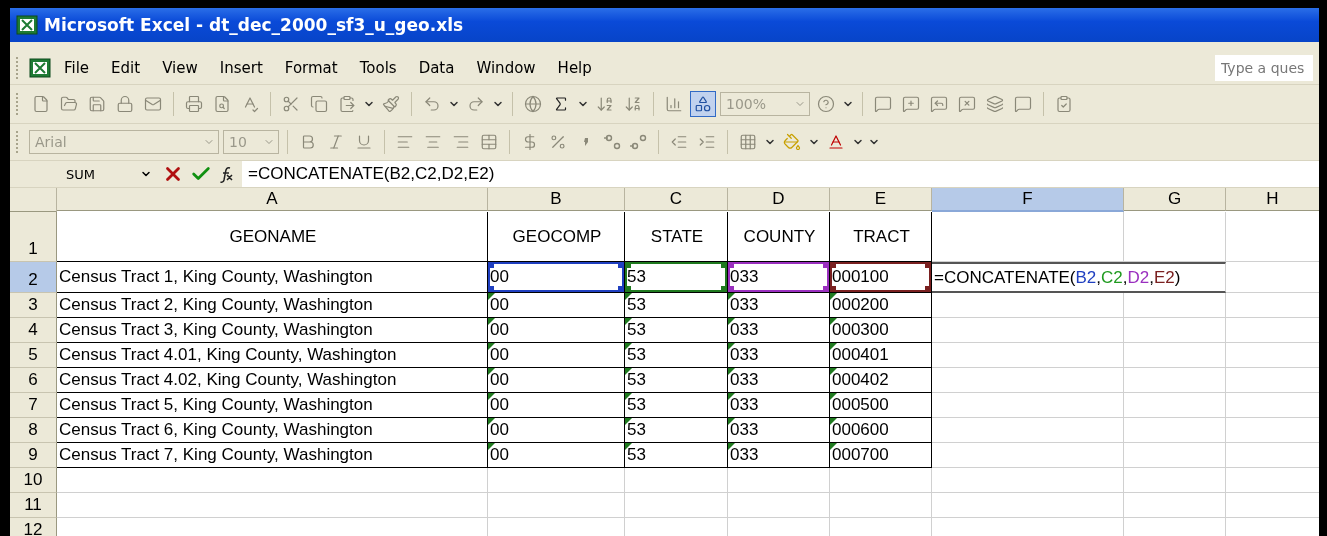 The image size is (1327, 536). Describe the element at coordinates (33, 480) in the screenshot. I see `row-header: 10` at that location.